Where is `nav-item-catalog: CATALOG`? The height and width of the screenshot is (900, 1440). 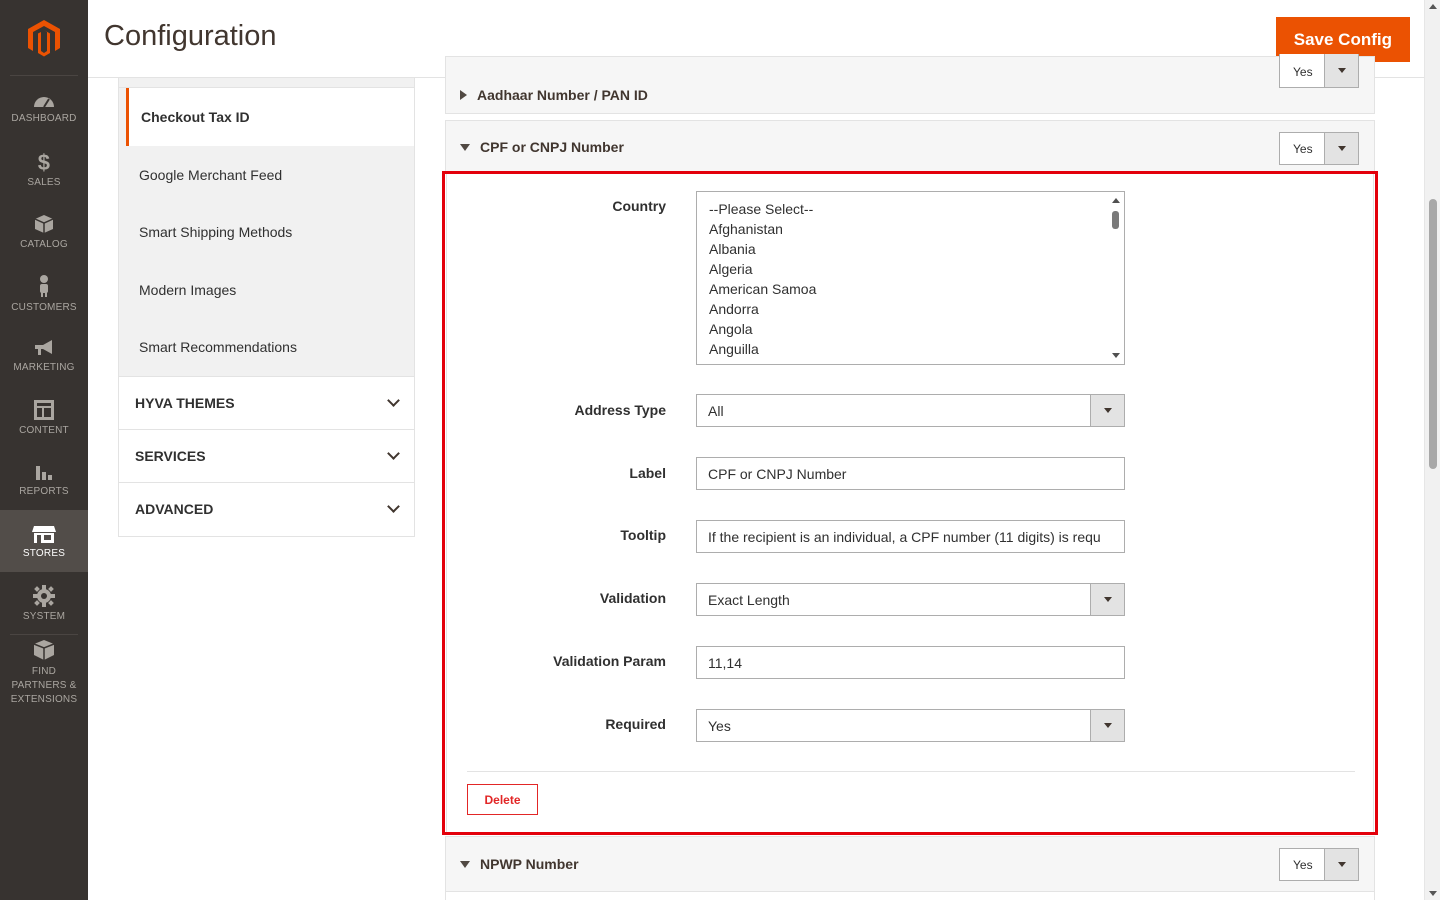
nav-item-catalog: CATALOG is located at coordinates (44, 231).